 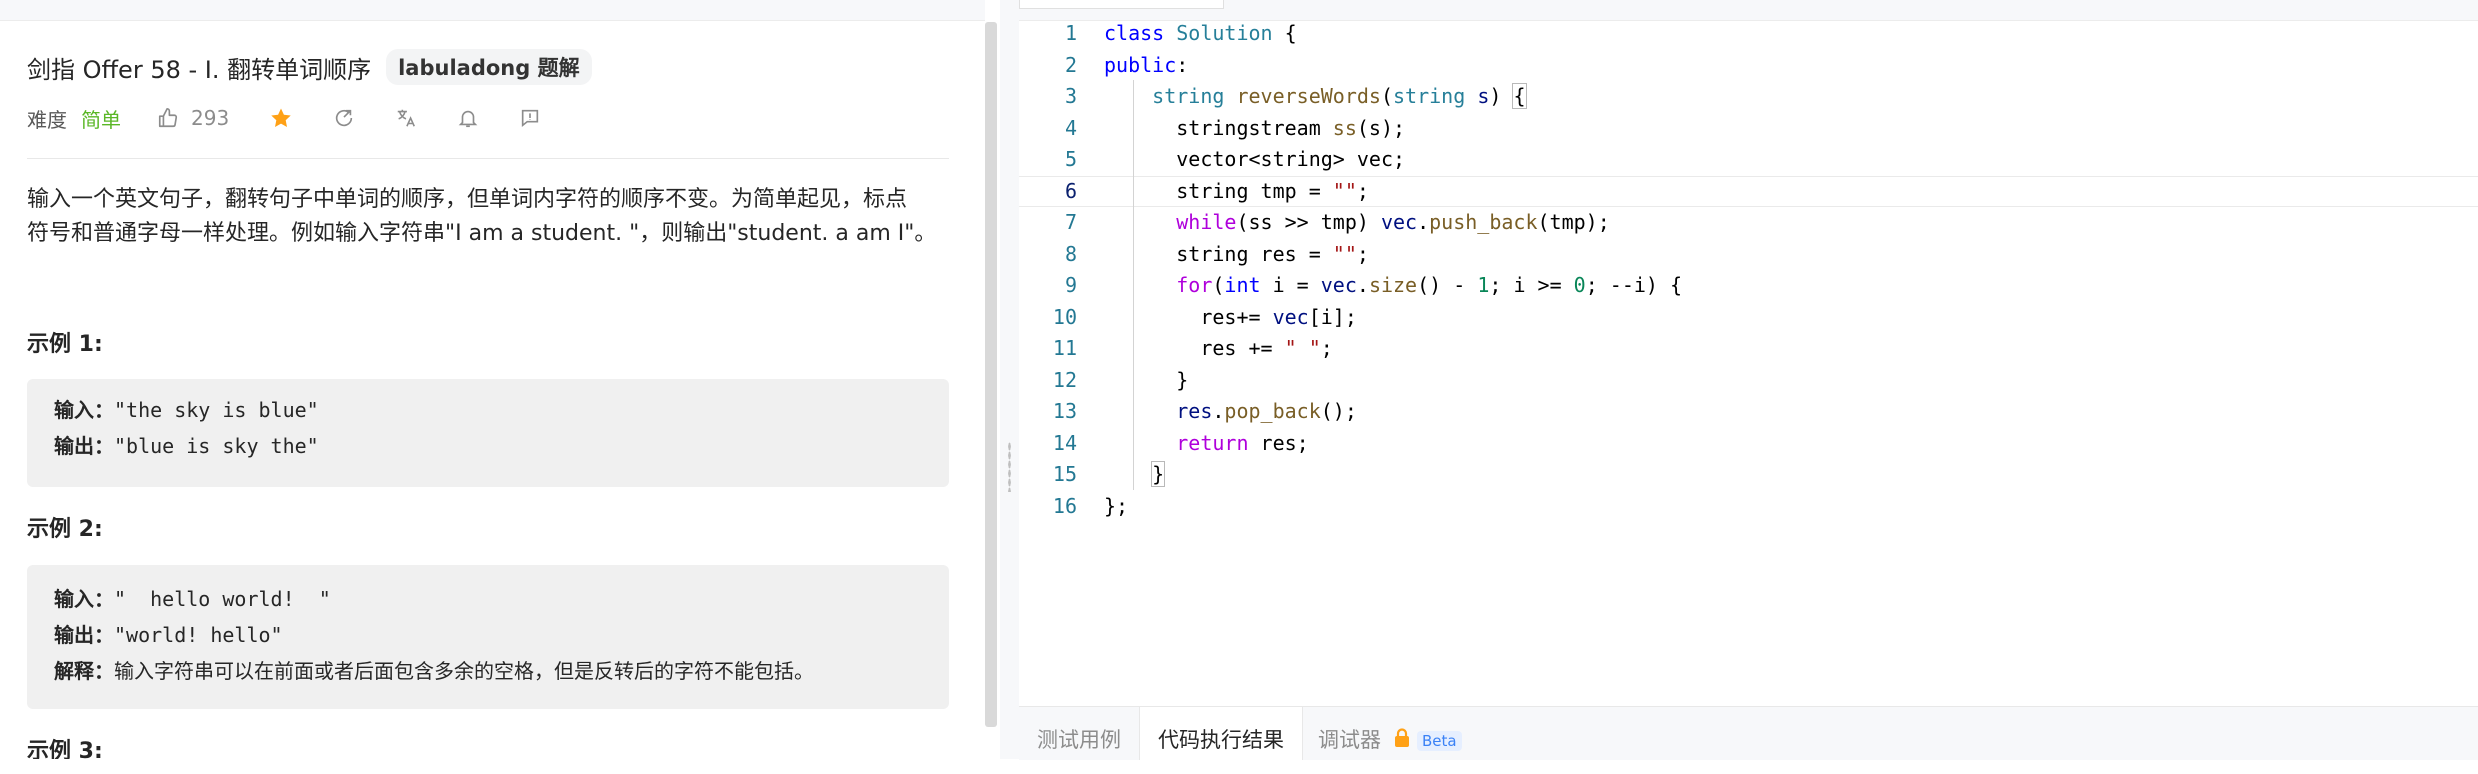 What do you see at coordinates (1133, 285) in the screenshot?
I see `indent-guide` at bounding box center [1133, 285].